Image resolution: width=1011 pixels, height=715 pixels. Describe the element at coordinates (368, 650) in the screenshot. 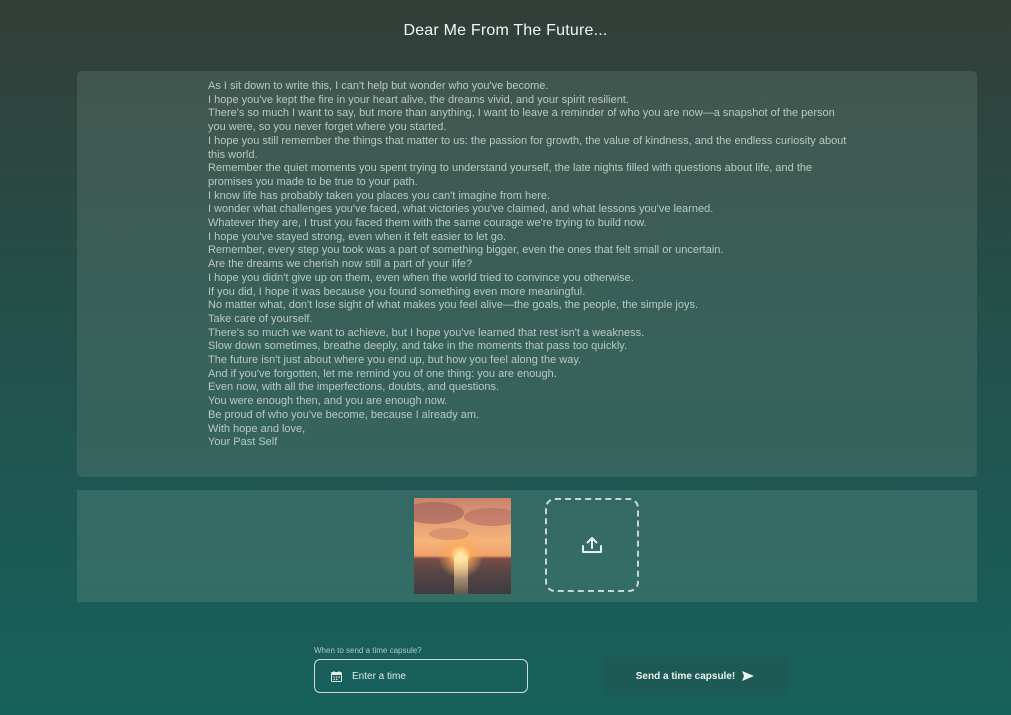

I see `schedule-label: When to send a time capsule?` at that location.